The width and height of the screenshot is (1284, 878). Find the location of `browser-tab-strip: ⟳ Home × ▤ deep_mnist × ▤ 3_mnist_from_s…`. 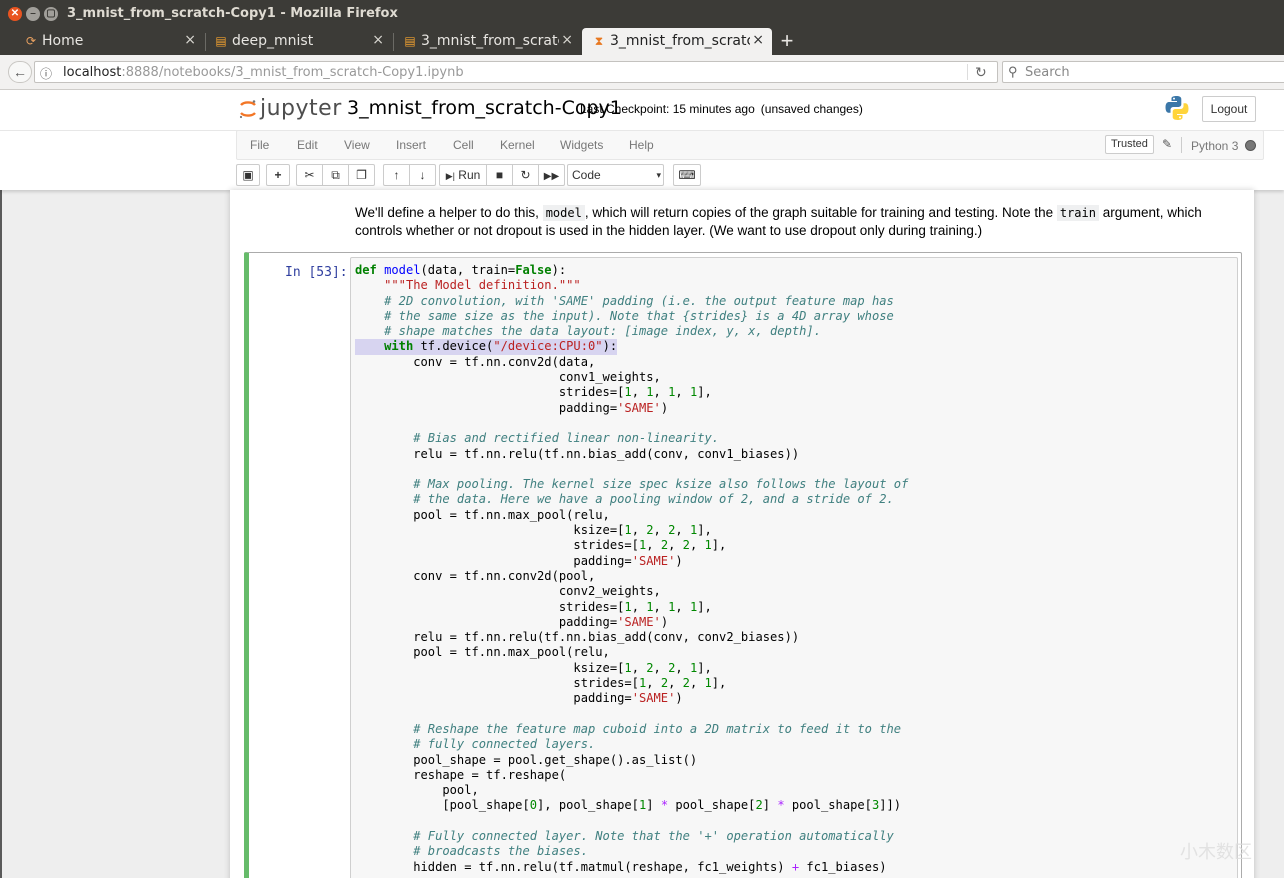

browser-tab-strip: ⟳ Home × ▤ deep_mnist × ▤ 3_mnist_from_s… is located at coordinates (642, 41).